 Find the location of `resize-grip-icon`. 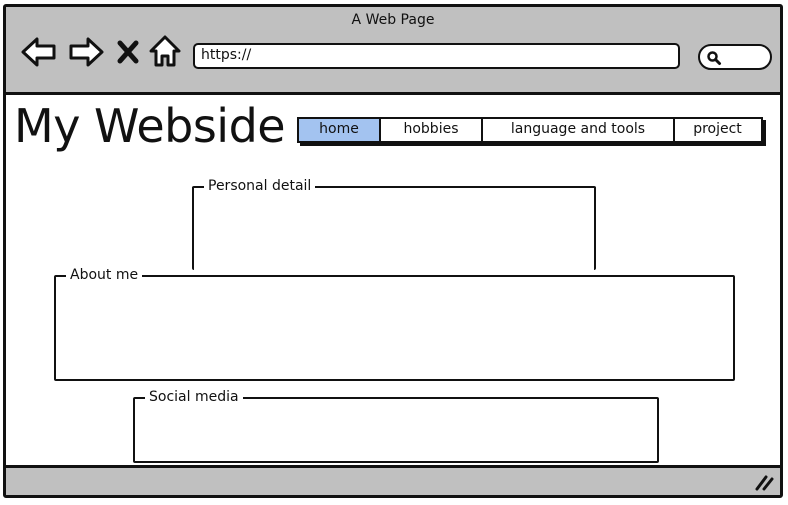

resize-grip-icon is located at coordinates (764, 482).